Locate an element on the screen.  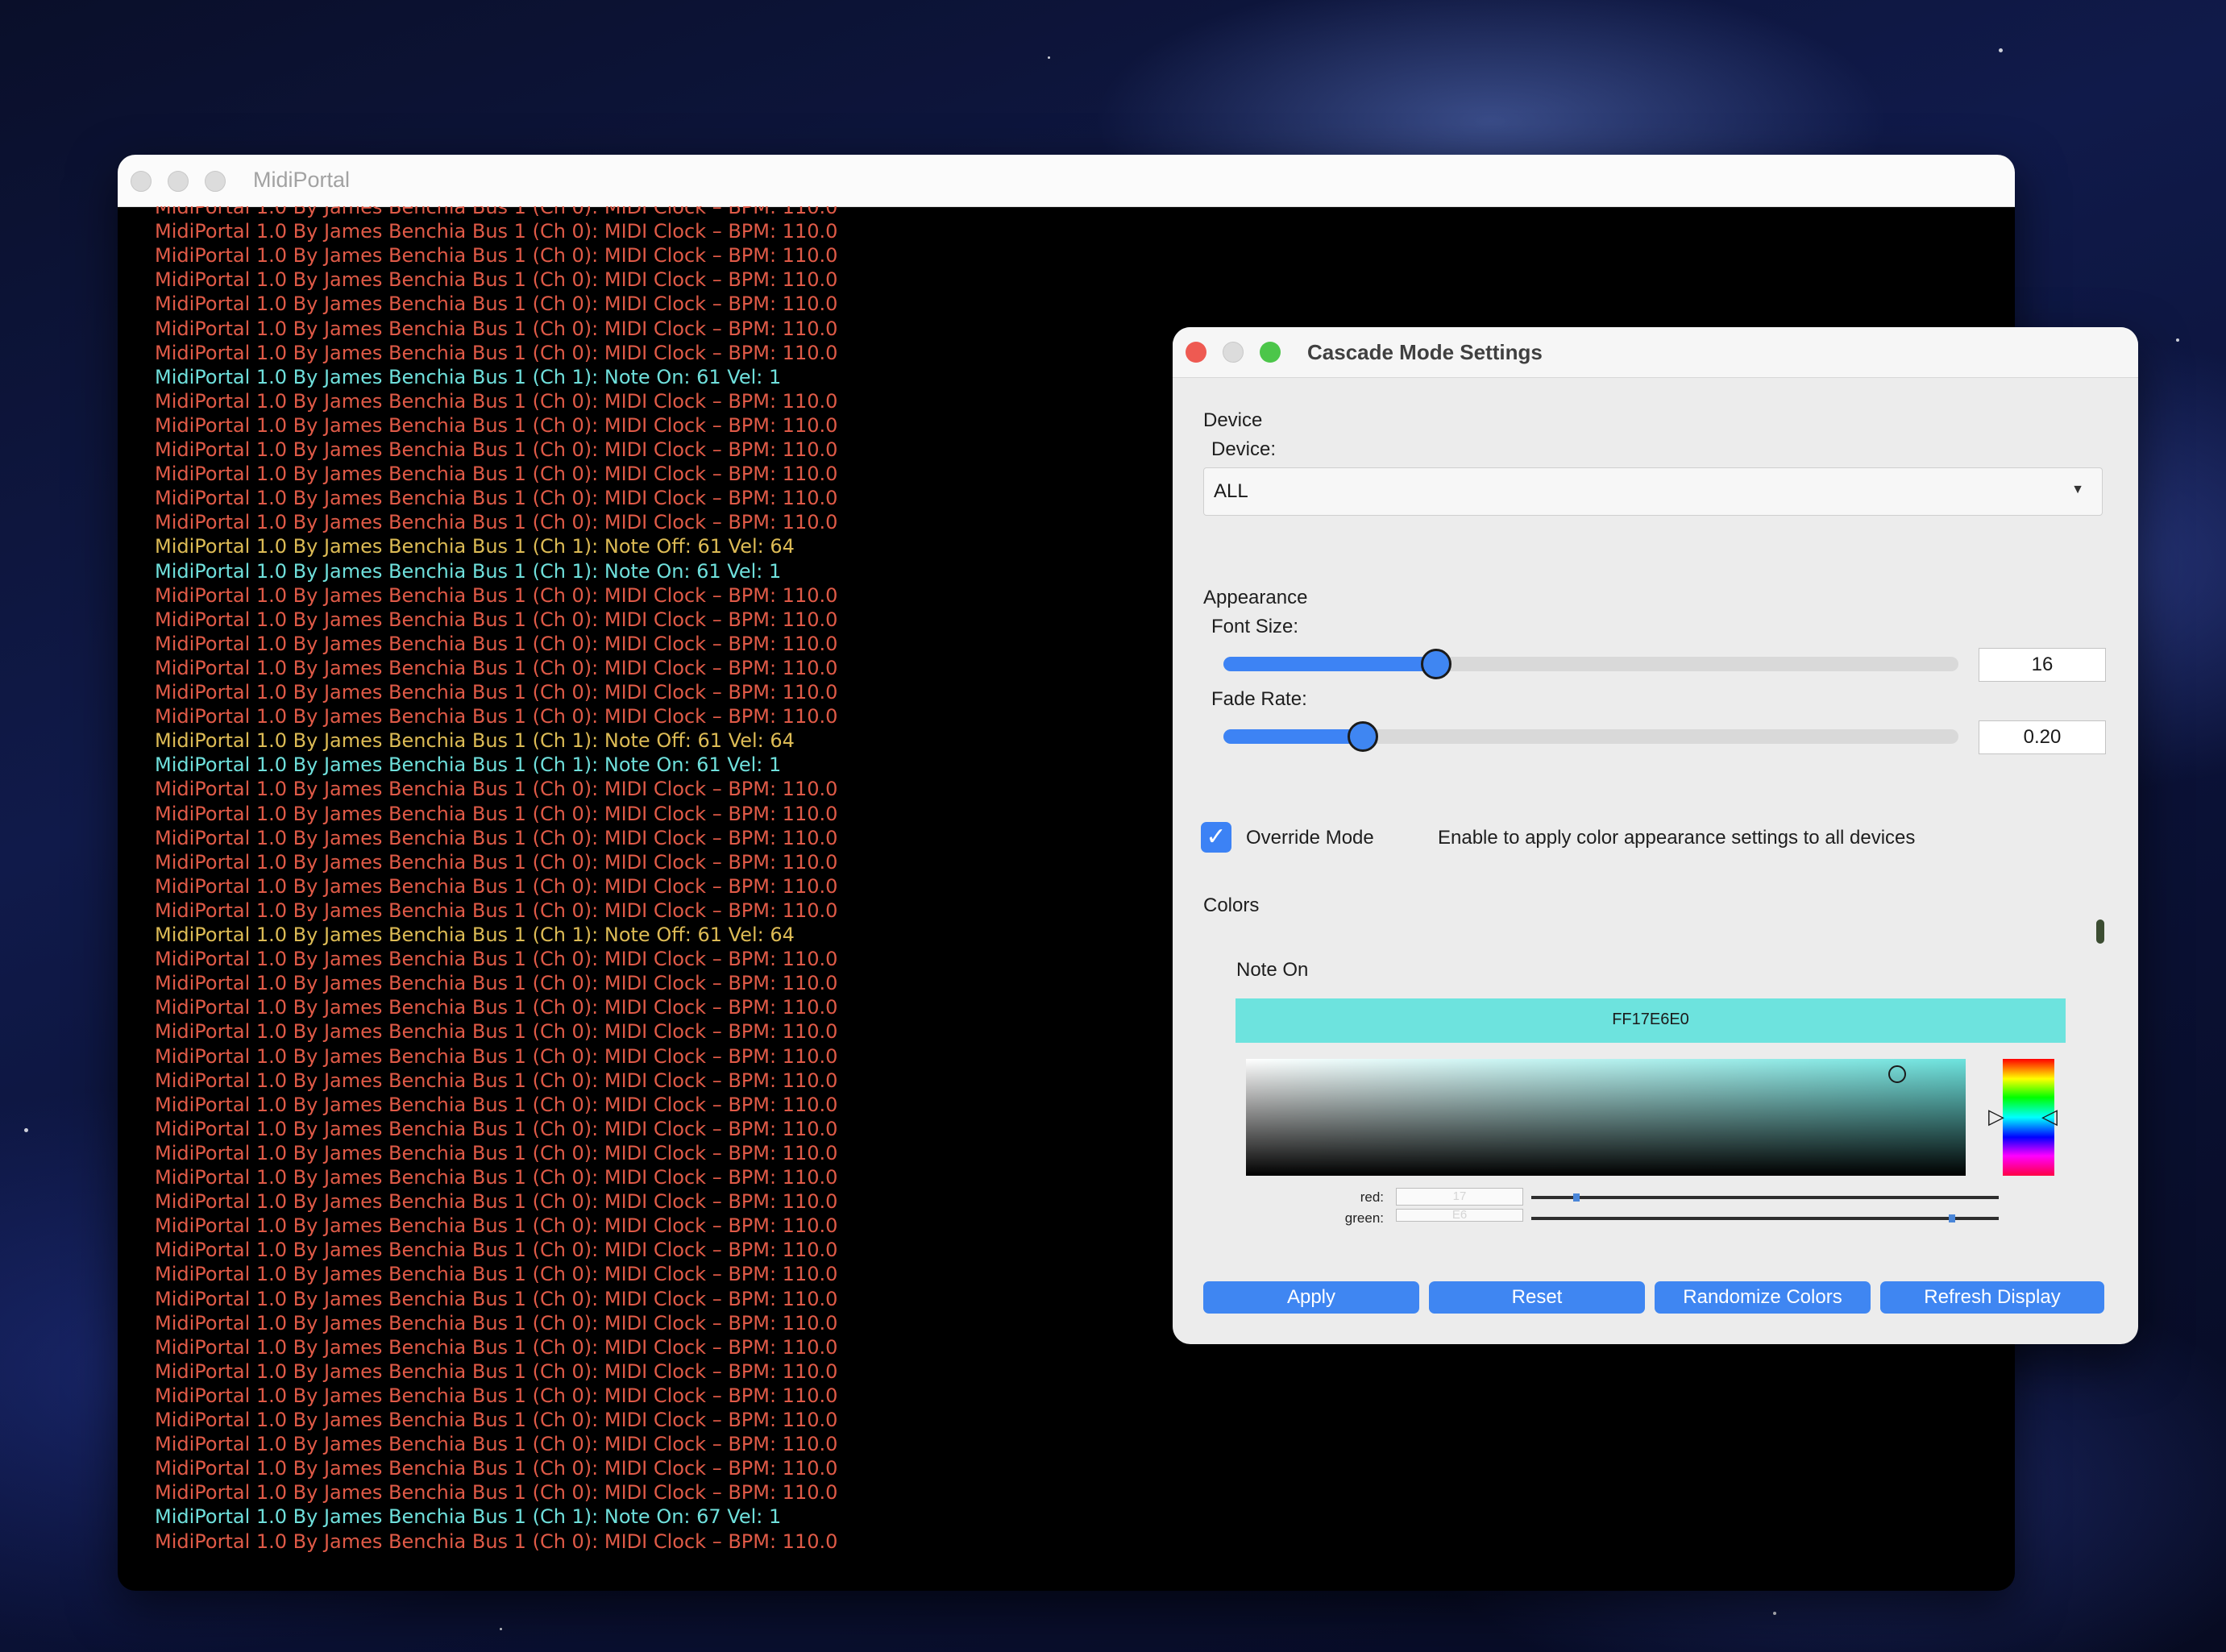
override-mode-label: Override Mode is located at coordinates (1310, 838).